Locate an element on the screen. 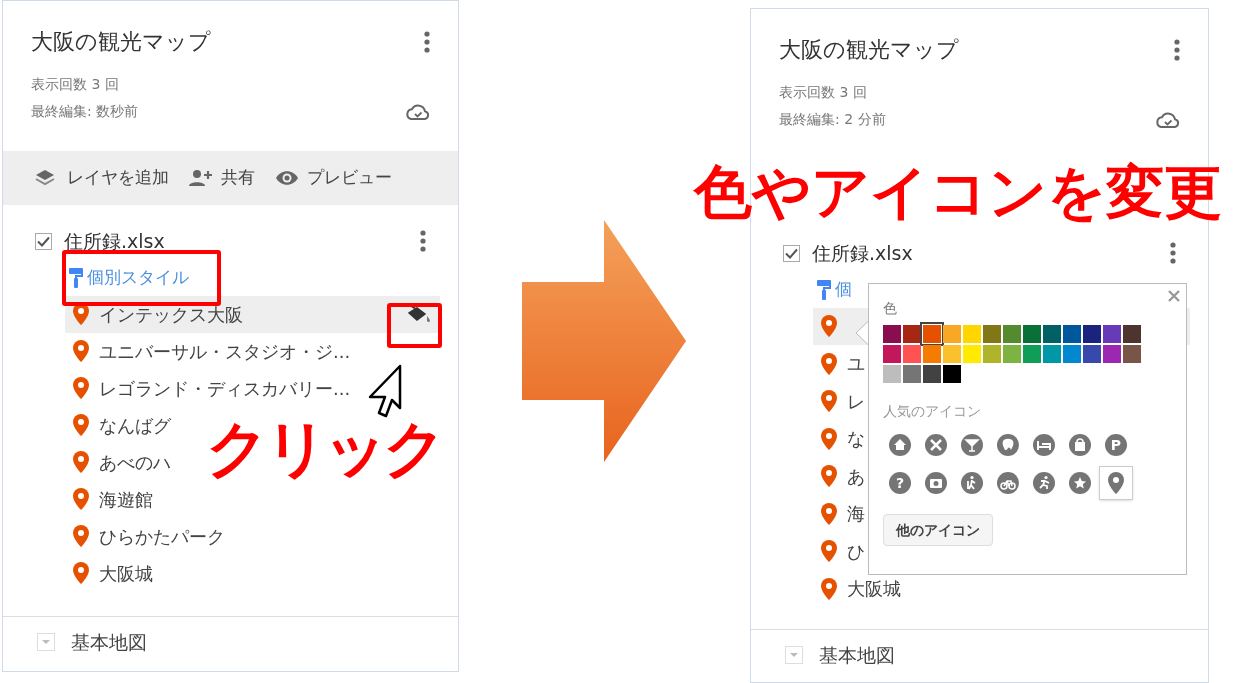 The image size is (1240, 683). place-name: ユ is located at coordinates (856, 364).